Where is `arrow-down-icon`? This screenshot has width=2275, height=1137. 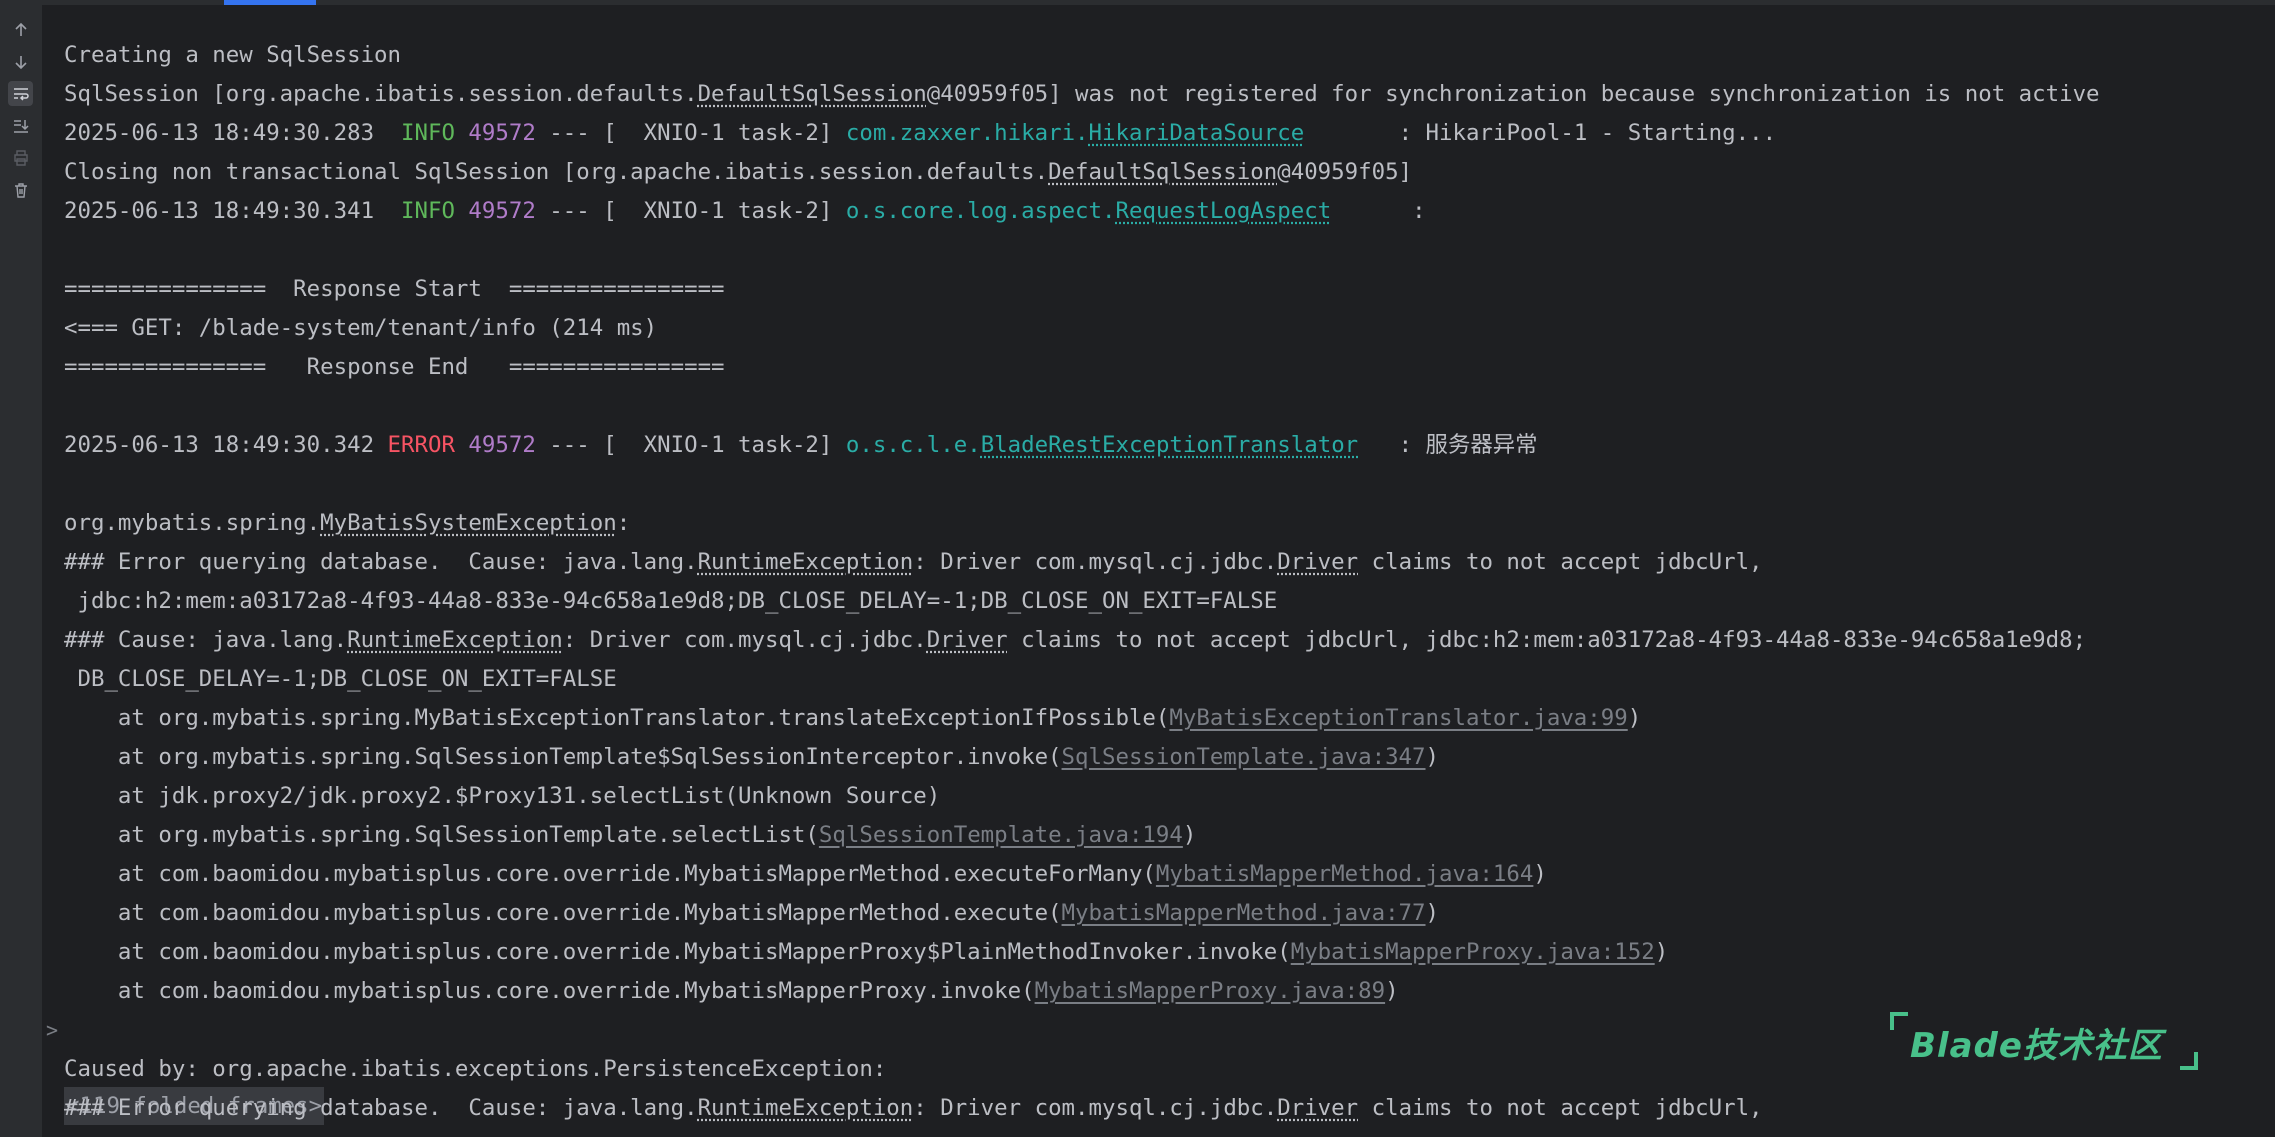
arrow-down-icon is located at coordinates (20, 61).